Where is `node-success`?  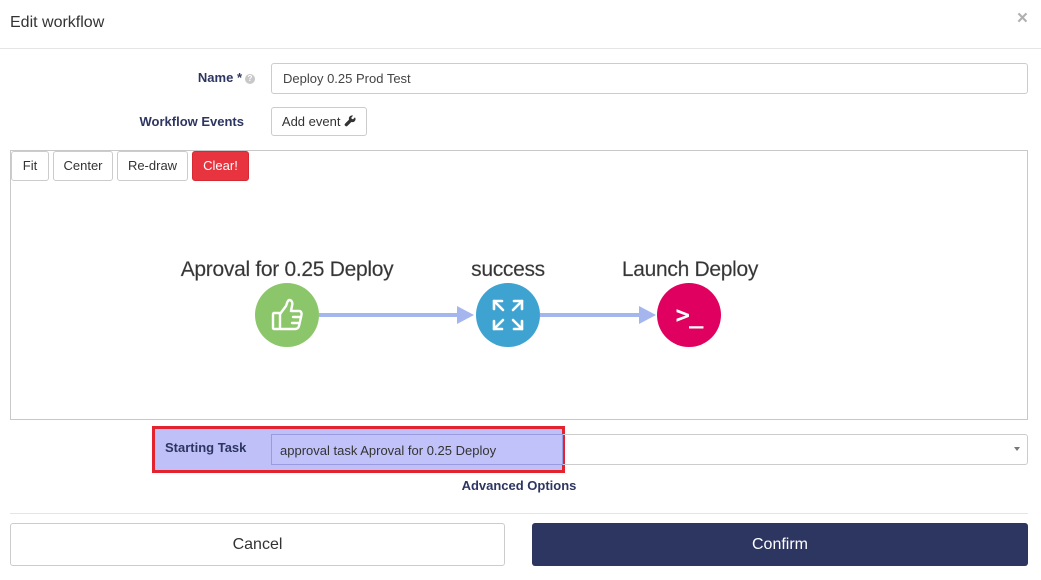
node-success is located at coordinates (508, 315).